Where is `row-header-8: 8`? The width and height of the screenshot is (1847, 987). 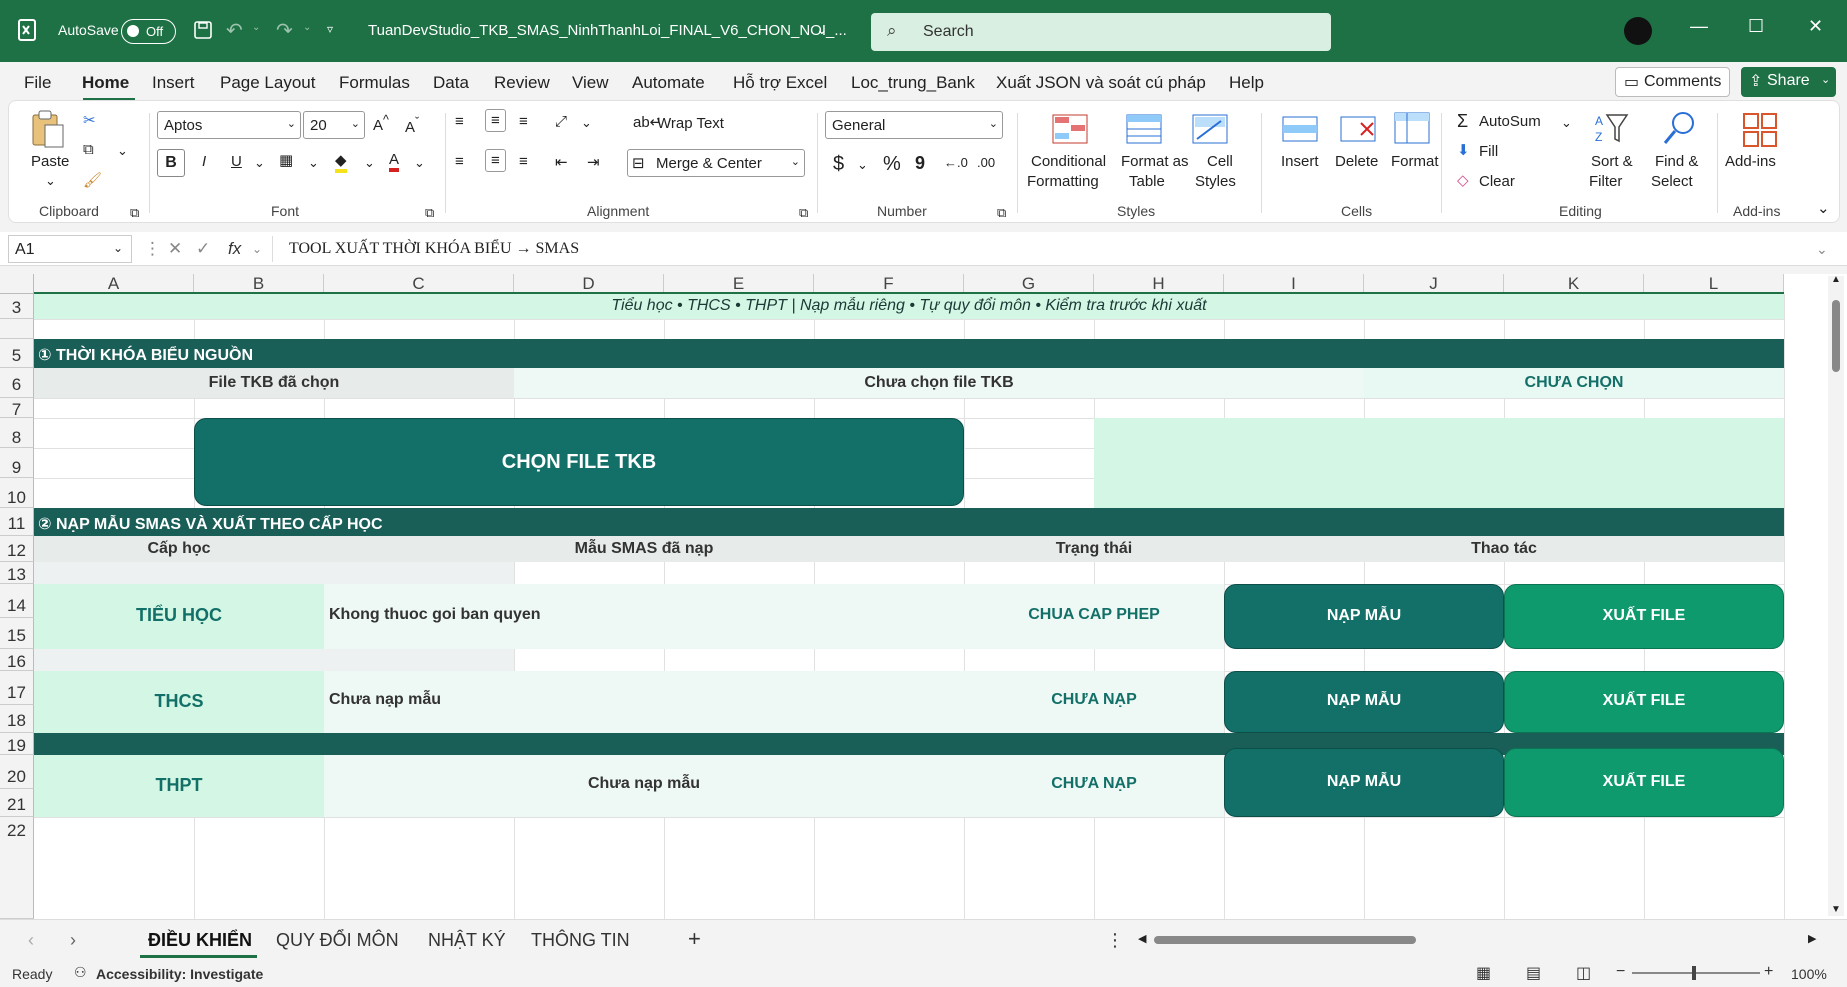
row-header-8: 8 is located at coordinates (17, 433).